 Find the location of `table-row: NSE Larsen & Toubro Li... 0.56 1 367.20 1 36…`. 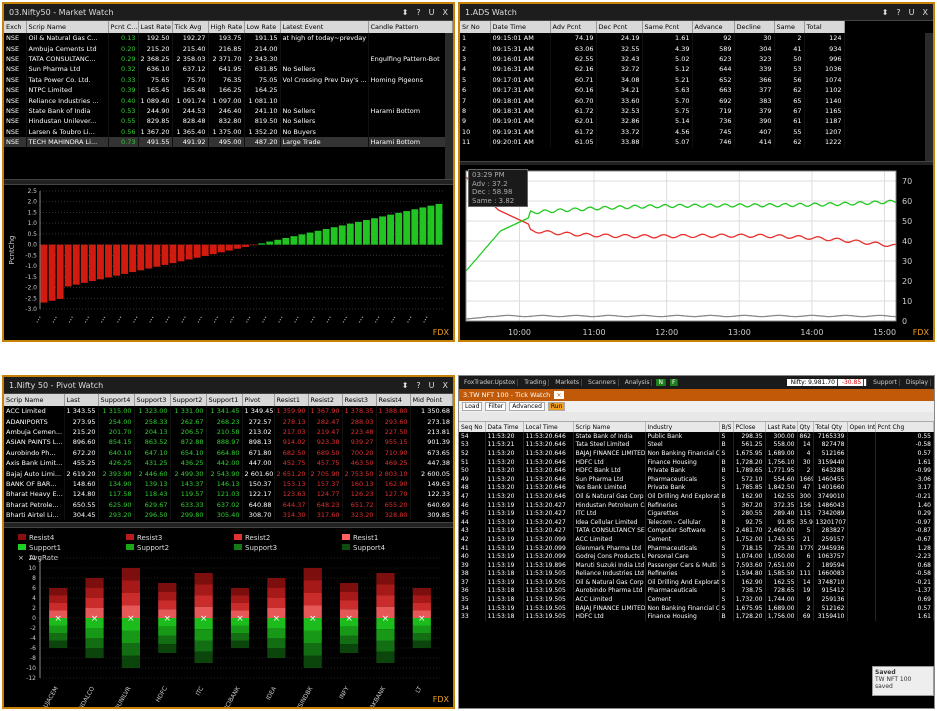

table-row: NSE Larsen & Toubro Li... 0.56 1 367.20 1 36… is located at coordinates (228, 131).